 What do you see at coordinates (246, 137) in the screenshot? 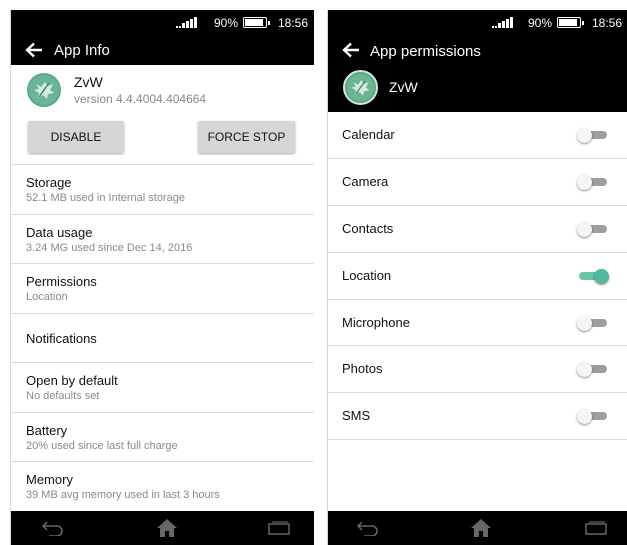
I see `force-stop-button: FORCE STOP` at bounding box center [246, 137].